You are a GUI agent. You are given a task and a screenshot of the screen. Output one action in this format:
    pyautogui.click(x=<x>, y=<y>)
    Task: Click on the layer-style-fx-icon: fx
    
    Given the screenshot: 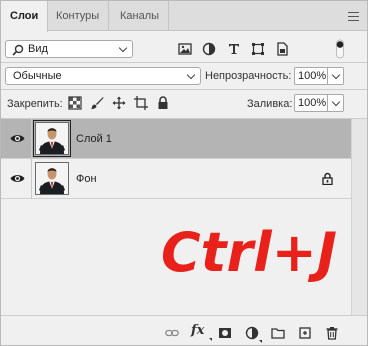 What is the action you would take?
    pyautogui.click(x=201, y=332)
    